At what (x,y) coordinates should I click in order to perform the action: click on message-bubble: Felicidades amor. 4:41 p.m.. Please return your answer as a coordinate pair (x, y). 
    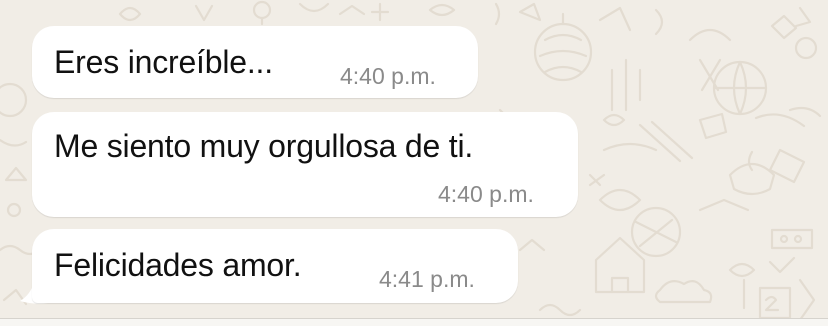
    Looking at the image, I should click on (275, 266).